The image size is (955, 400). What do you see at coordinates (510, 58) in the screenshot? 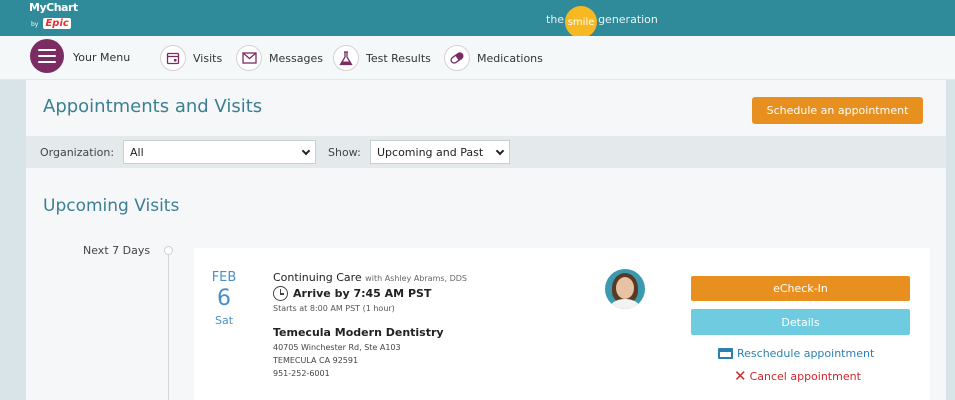
I see `nav-item-label: Medications` at bounding box center [510, 58].